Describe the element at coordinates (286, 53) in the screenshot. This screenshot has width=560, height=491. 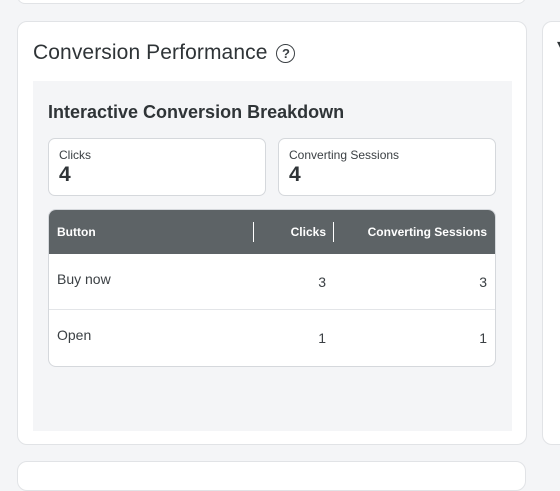
I see `help-icon: ?` at that location.